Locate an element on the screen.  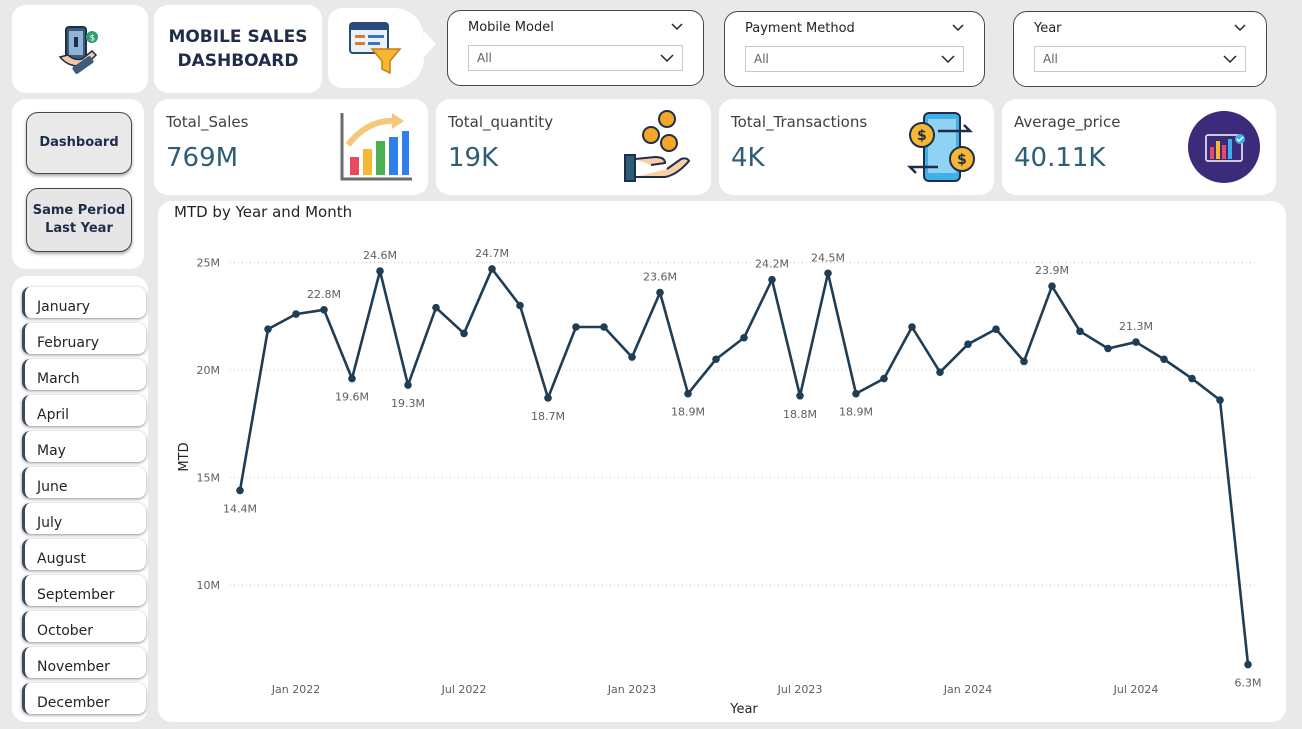
data-label: 18.9M is located at coordinates (856, 412).